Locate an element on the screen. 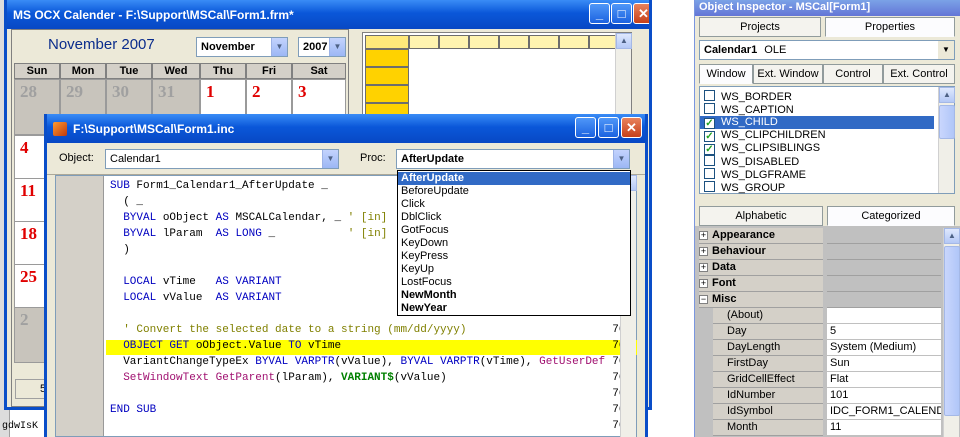 The image size is (960, 437). property-name: Month is located at coordinates (768, 428).